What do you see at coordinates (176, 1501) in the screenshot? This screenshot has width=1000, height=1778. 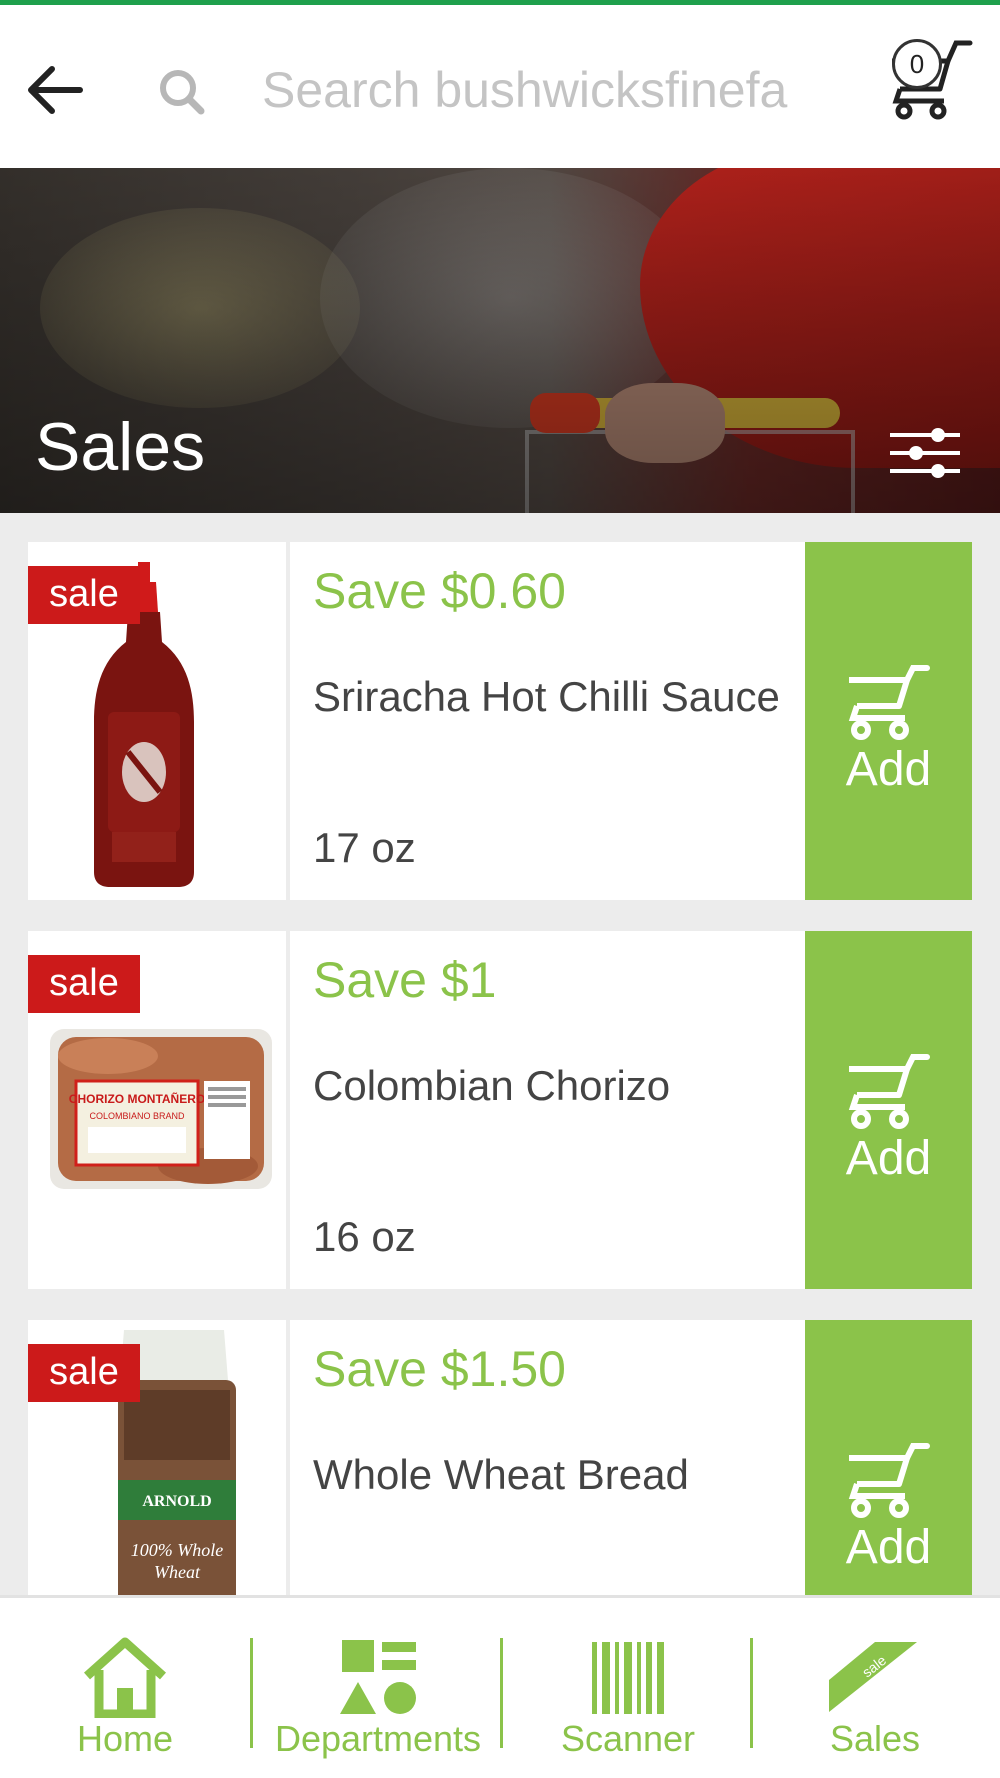 I see `bread-brand-label: ARNOLD` at bounding box center [176, 1501].